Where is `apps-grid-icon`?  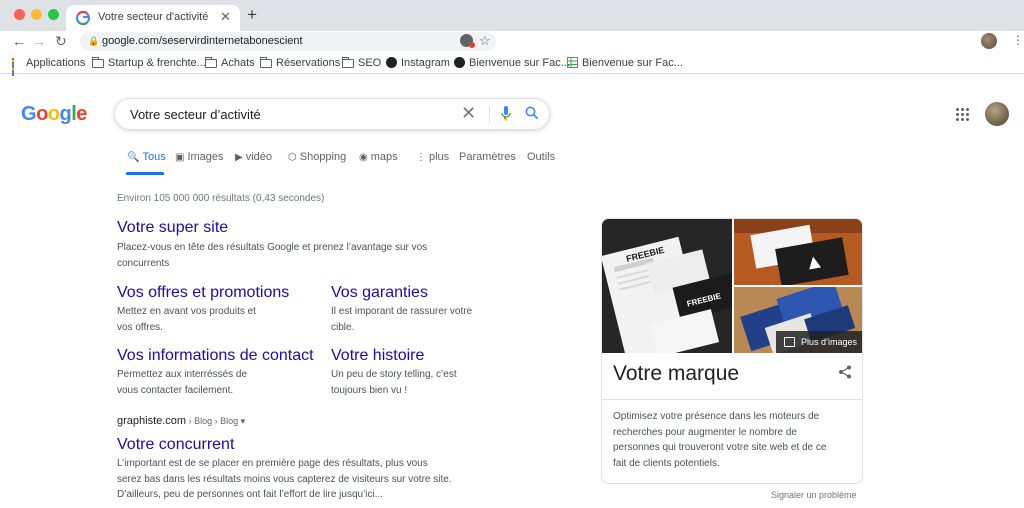 apps-grid-icon is located at coordinates (17, 67).